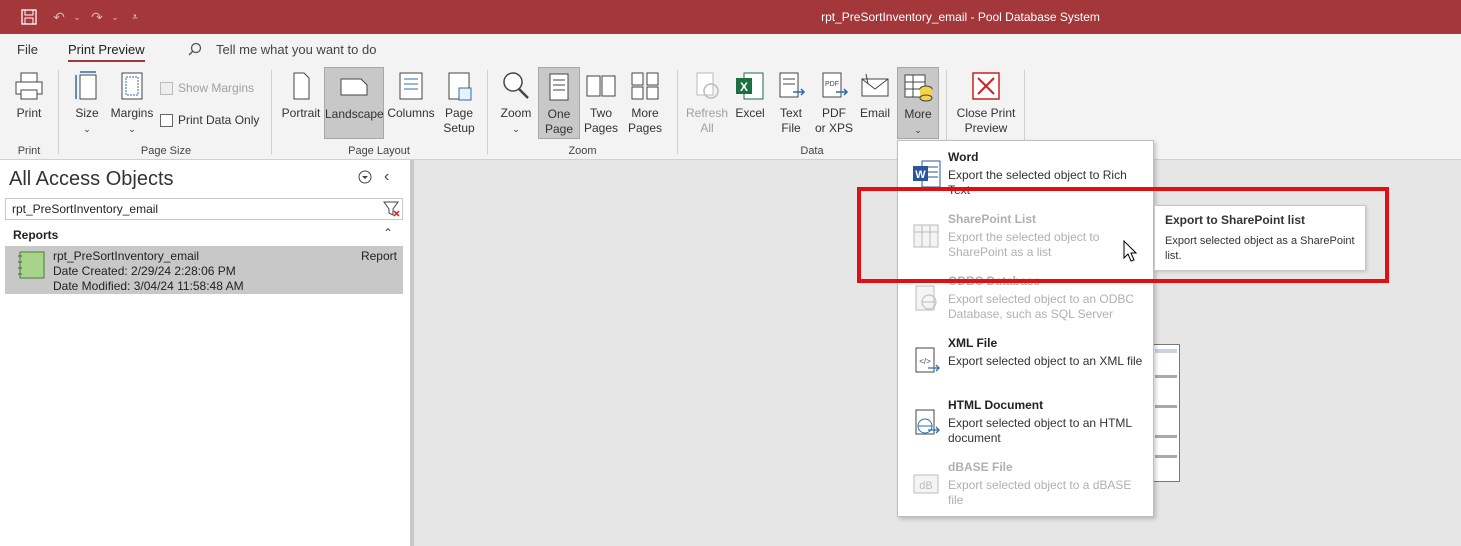 This screenshot has width=1461, height=546. What do you see at coordinates (126, 256) in the screenshot?
I see `report-name: rpt_PreSortInventory_email` at bounding box center [126, 256].